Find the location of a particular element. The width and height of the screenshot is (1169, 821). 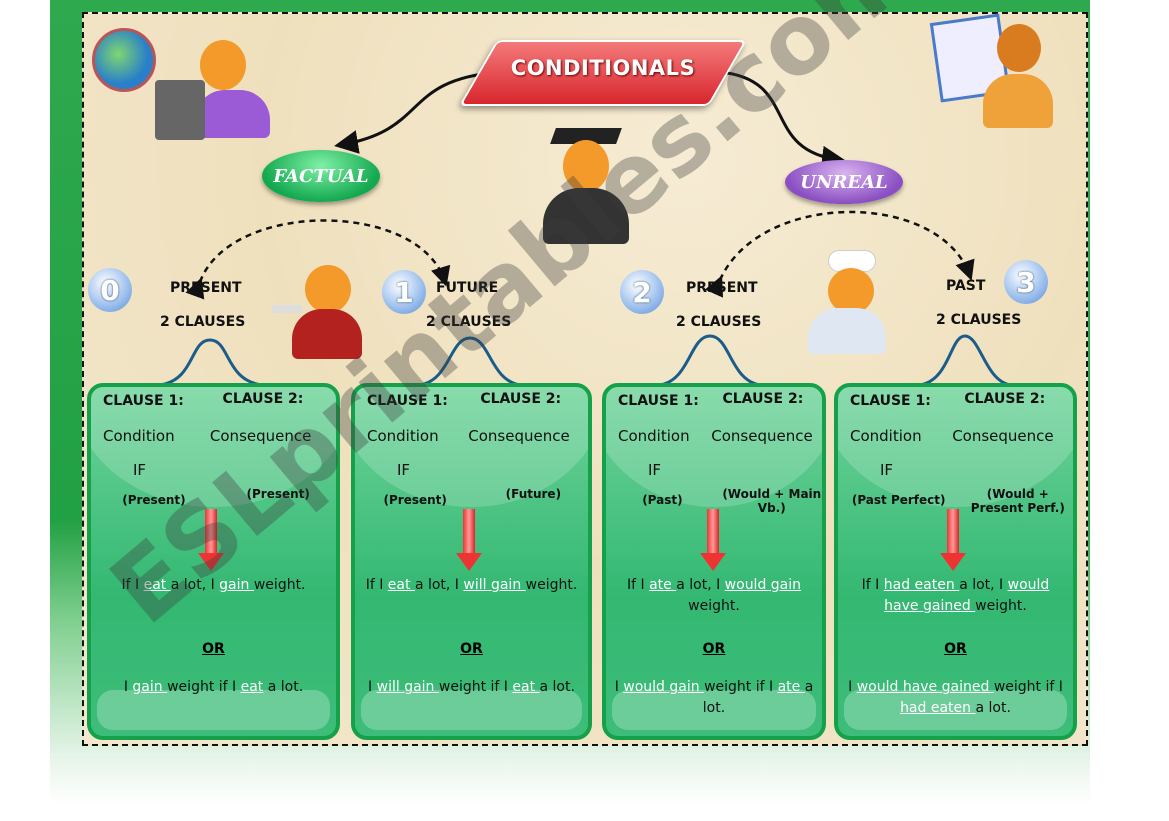

example-sentence-1: If I eat a lot, I gain weight. is located at coordinates (213, 585).